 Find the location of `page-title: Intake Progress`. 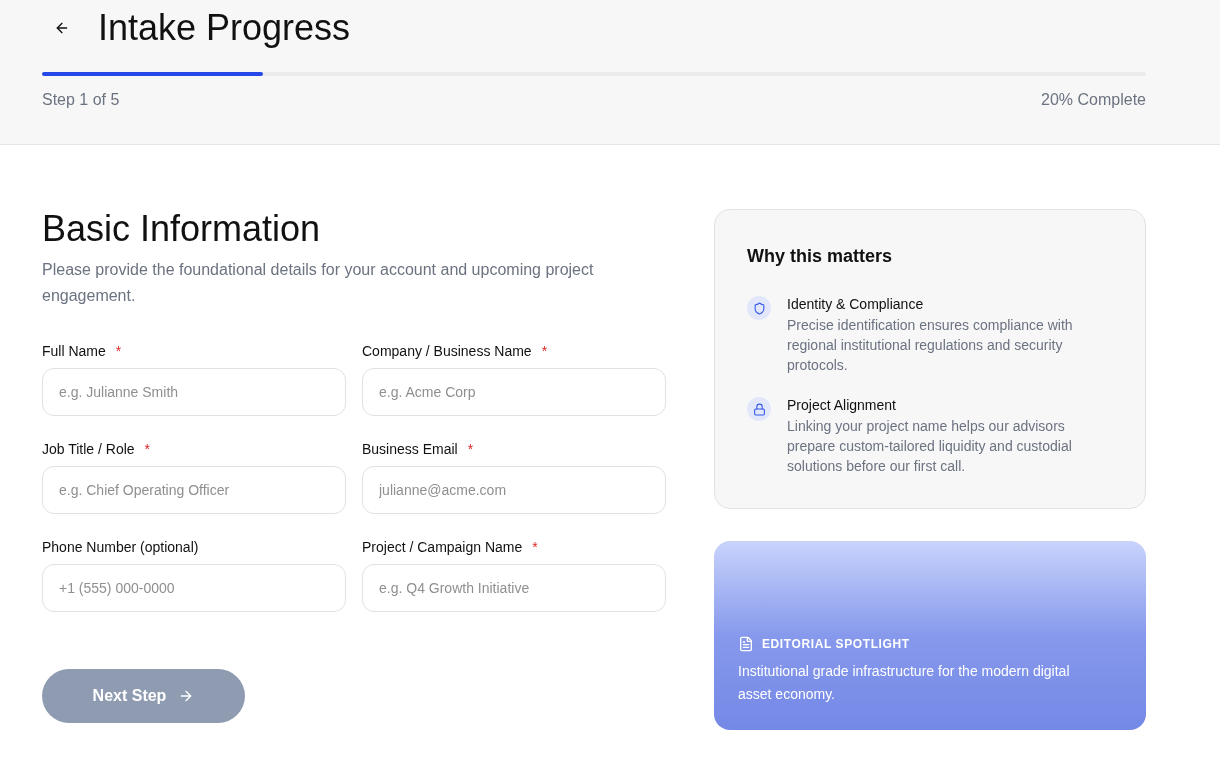

page-title: Intake Progress is located at coordinates (224, 28).